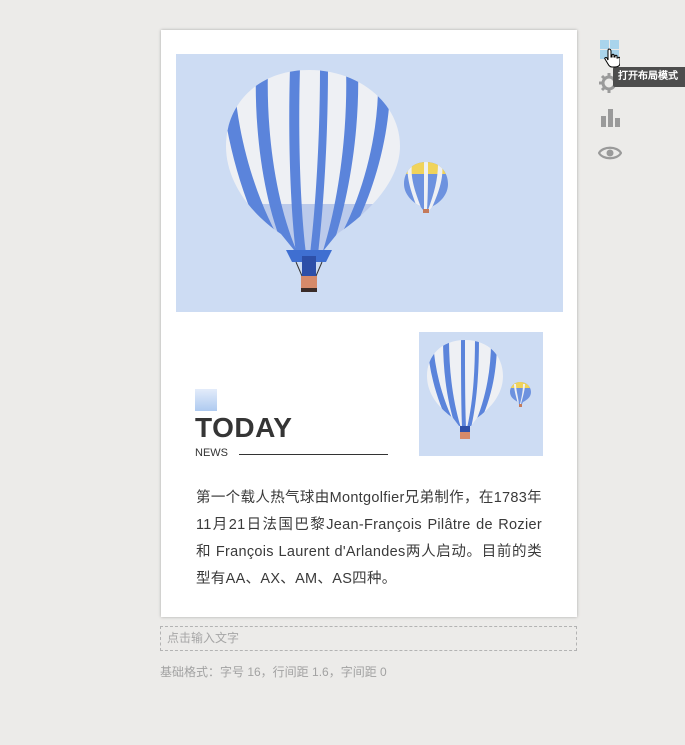 The image size is (685, 745). Describe the element at coordinates (368, 638) in the screenshot. I see `text-input-field: 点击输入文字` at that location.